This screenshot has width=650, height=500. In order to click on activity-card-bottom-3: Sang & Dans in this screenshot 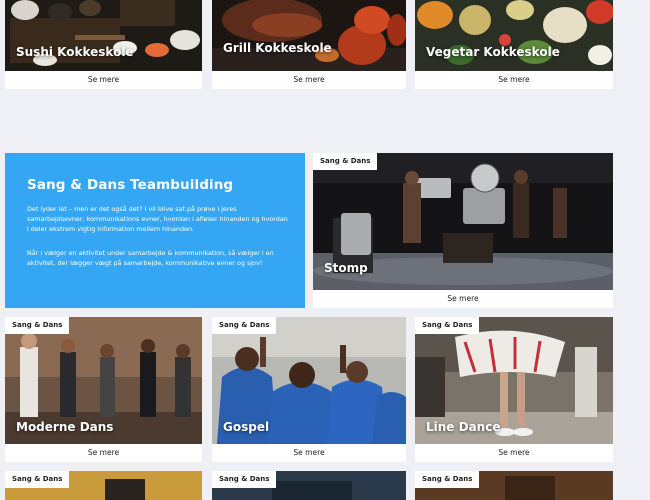, I will do `click(514, 485)`.